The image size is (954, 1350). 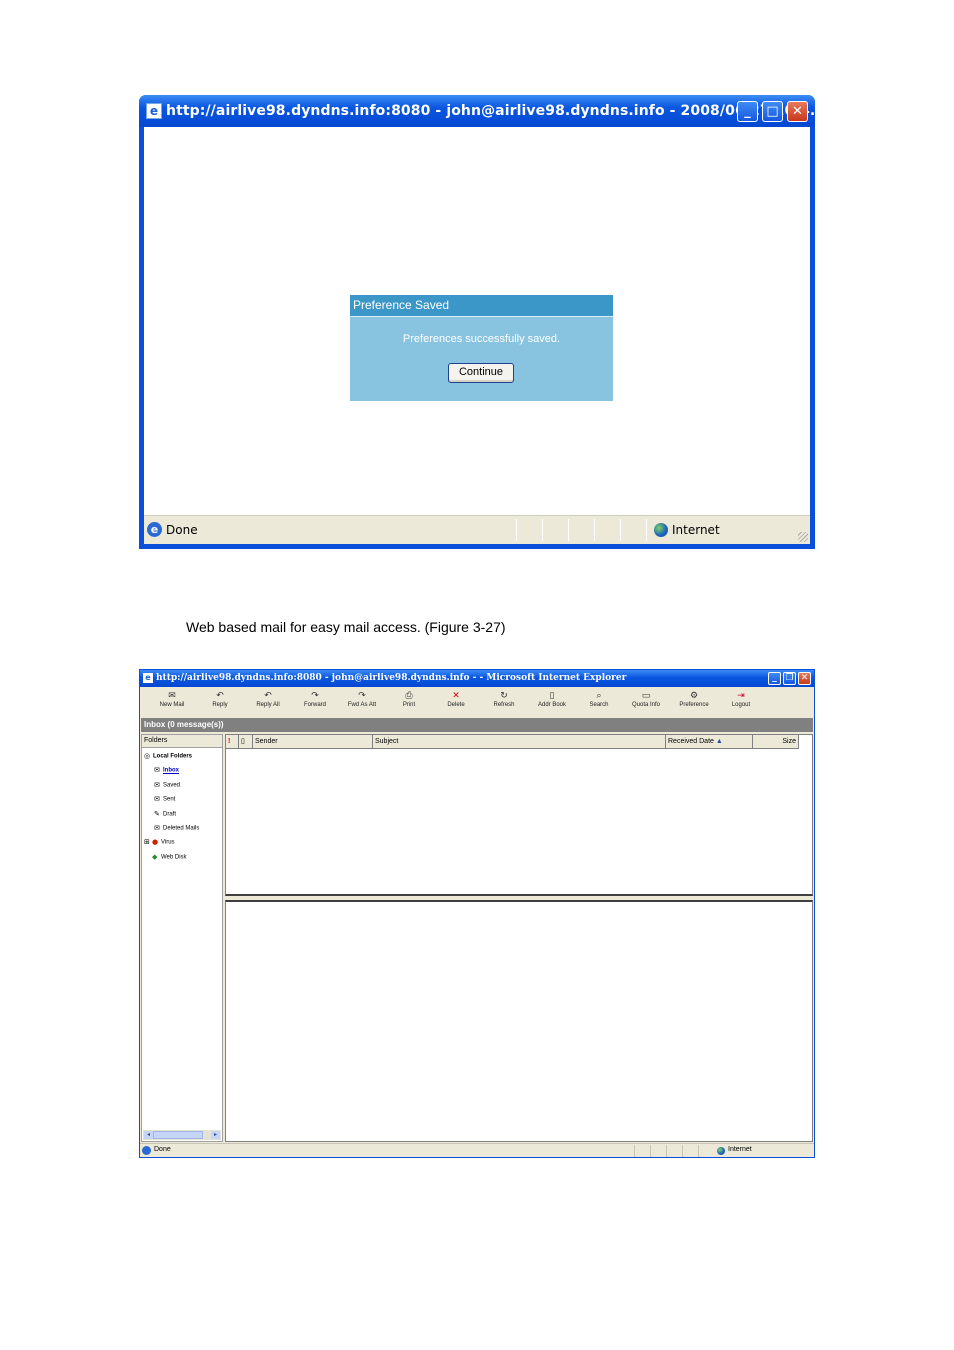 What do you see at coordinates (504, 696) in the screenshot?
I see `refresh-icon: ↻` at bounding box center [504, 696].